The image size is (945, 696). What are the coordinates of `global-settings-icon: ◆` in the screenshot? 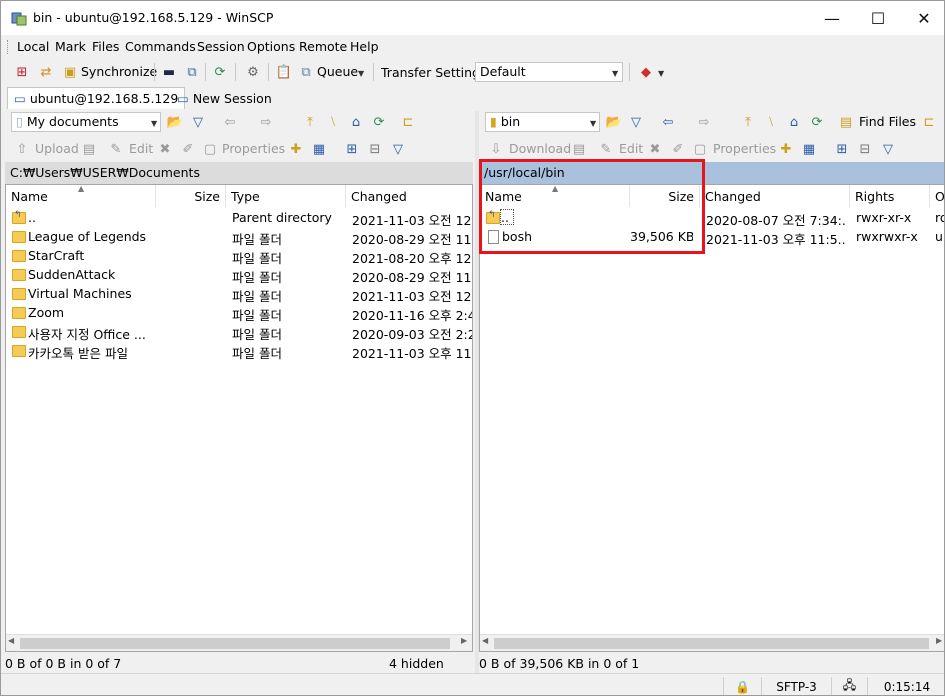 It's located at (646, 72).